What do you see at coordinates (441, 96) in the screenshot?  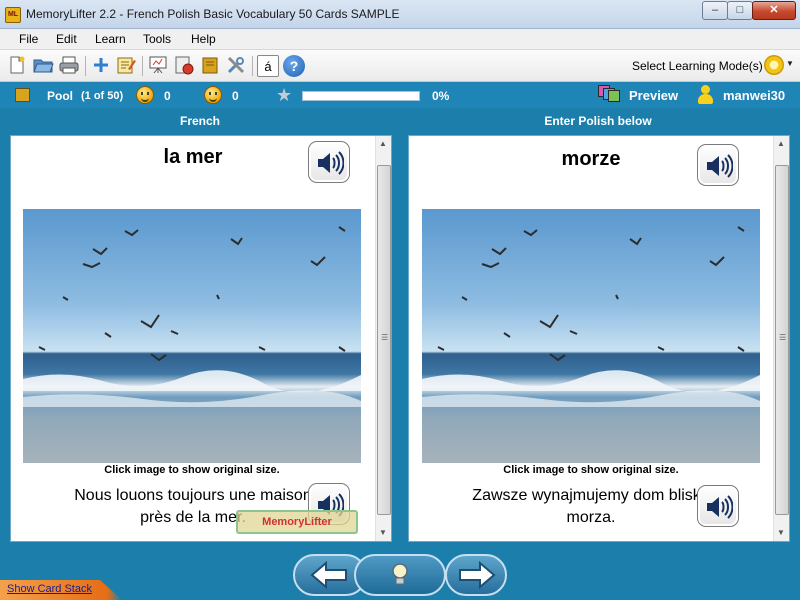 I see `progress-text: 0%` at bounding box center [441, 96].